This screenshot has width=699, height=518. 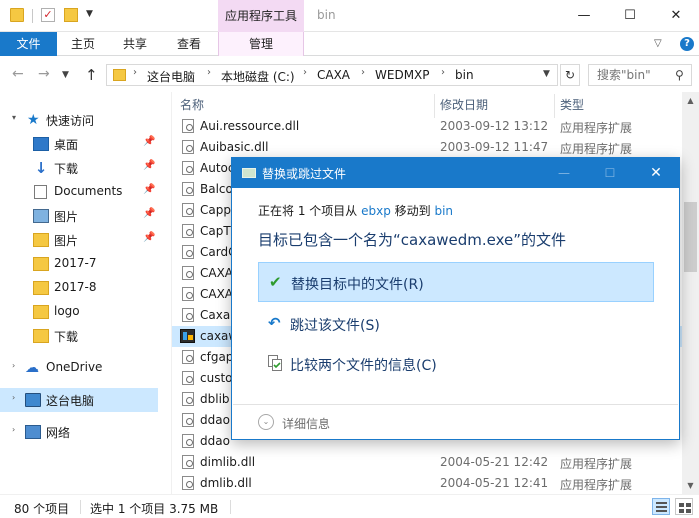 What do you see at coordinates (88, 191) in the screenshot?
I see `sidebar-item-label: Documents` at bounding box center [88, 191].